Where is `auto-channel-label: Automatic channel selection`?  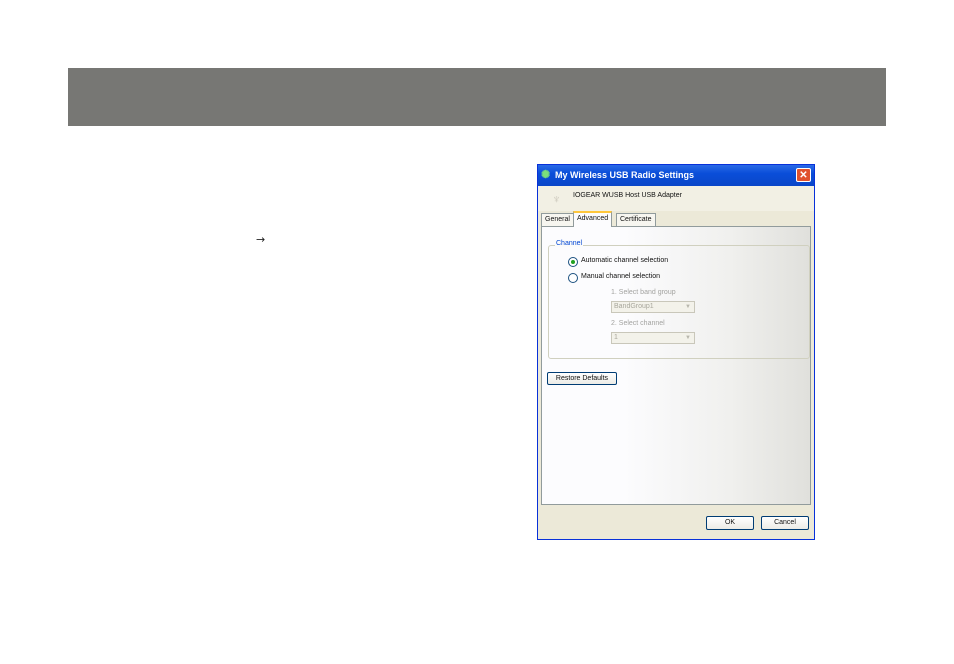
auto-channel-label: Automatic channel selection is located at coordinates (625, 260).